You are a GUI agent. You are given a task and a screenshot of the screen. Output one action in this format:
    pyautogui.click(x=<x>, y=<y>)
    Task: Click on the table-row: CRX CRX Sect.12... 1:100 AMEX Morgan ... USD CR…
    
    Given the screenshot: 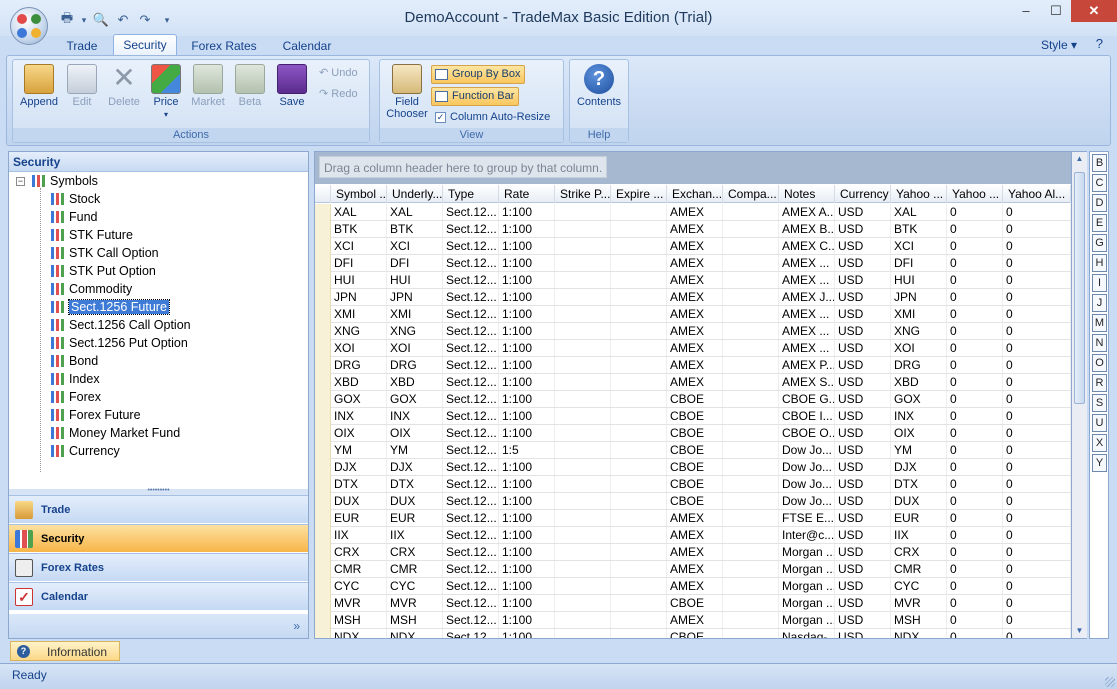 What is the action you would take?
    pyautogui.click(x=693, y=552)
    